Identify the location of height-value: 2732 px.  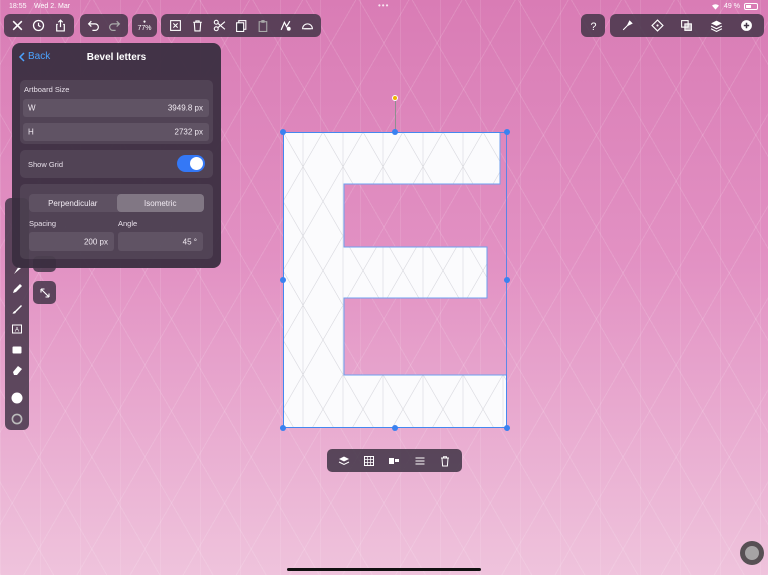
(188, 132).